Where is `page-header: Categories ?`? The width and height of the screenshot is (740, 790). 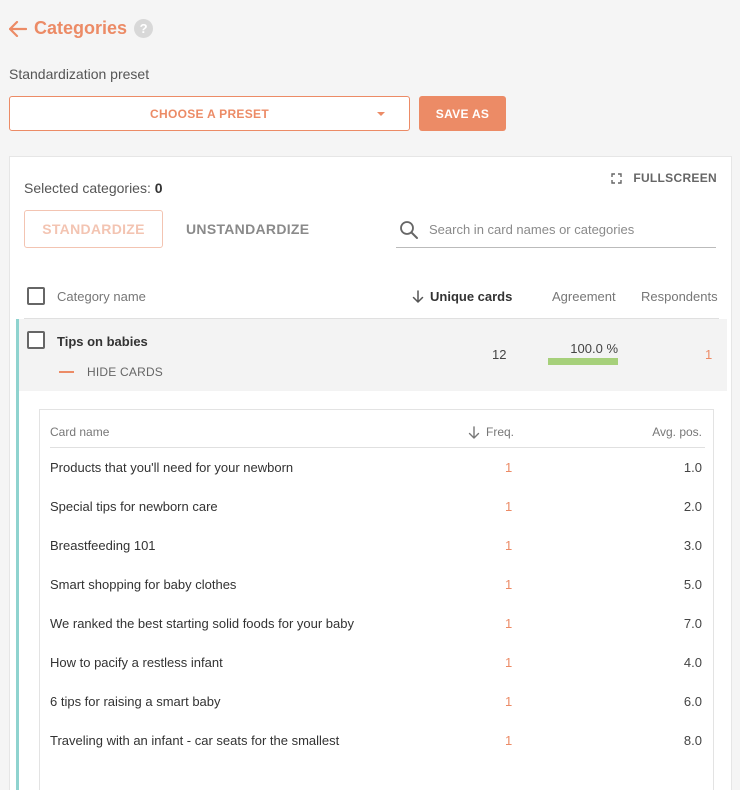 page-header: Categories ? is located at coordinates (81, 28).